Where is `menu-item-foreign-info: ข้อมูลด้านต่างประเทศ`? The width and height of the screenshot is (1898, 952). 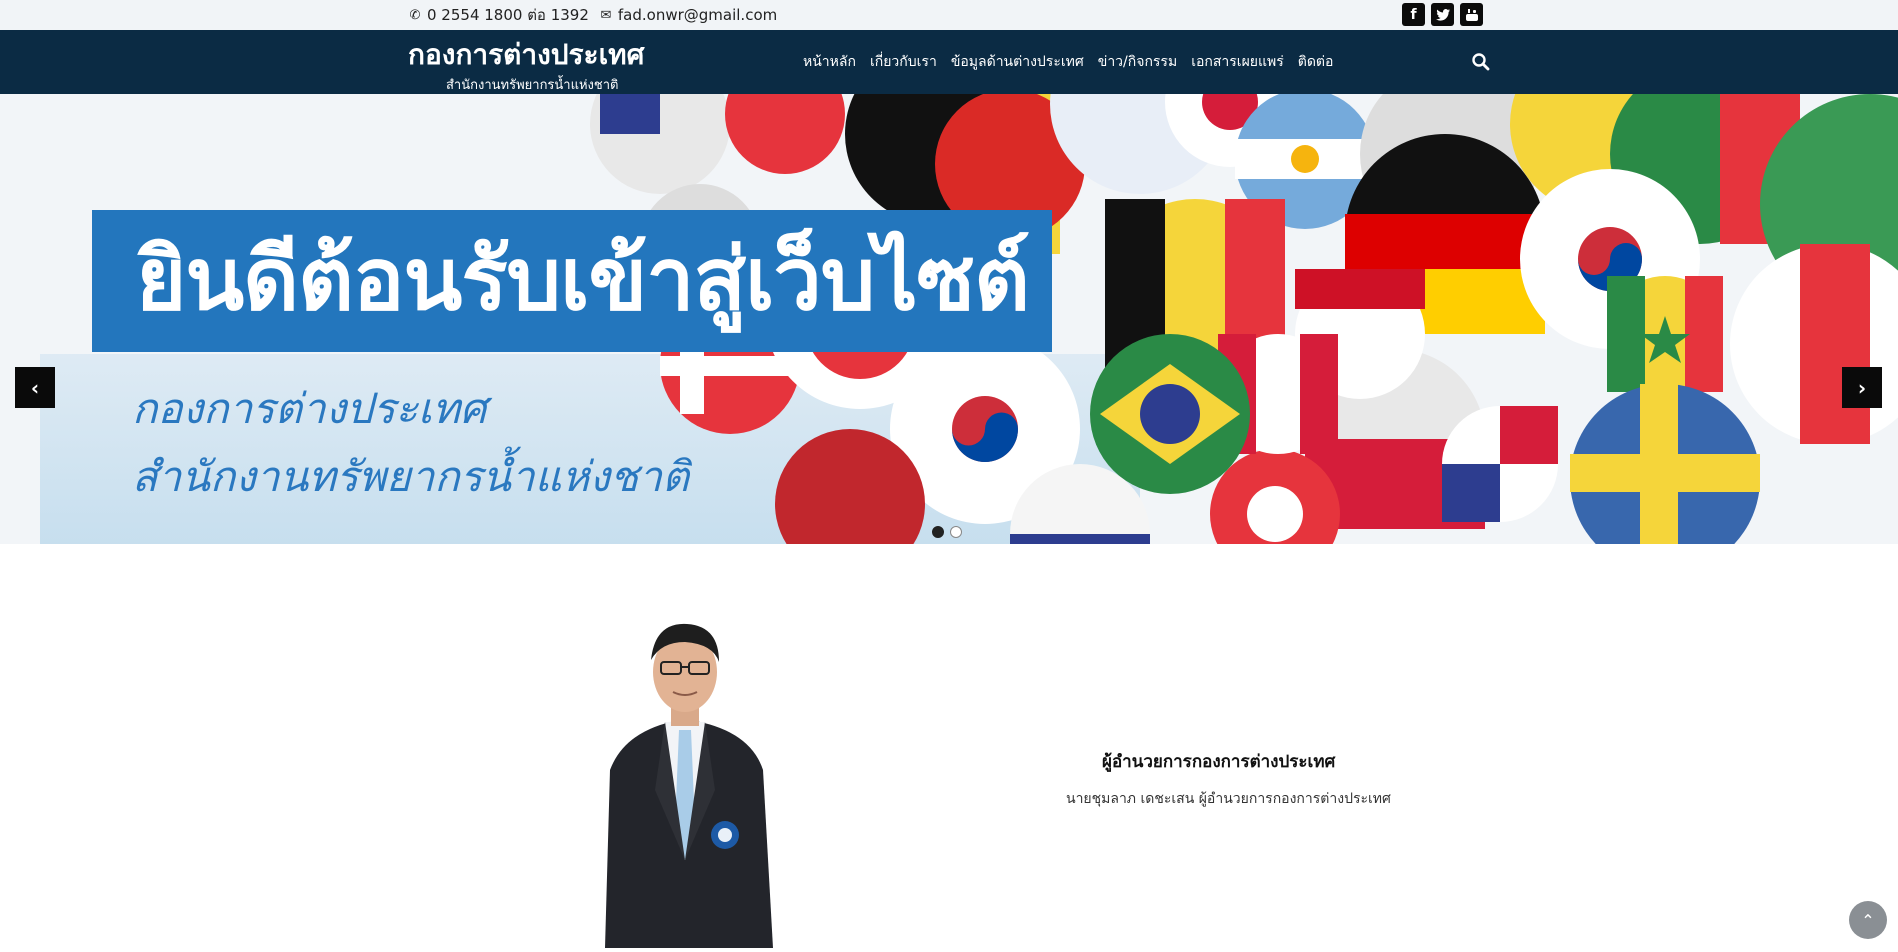
menu-item-foreign-info: ข้อมูลด้านต่างประเทศ is located at coordinates (1017, 62).